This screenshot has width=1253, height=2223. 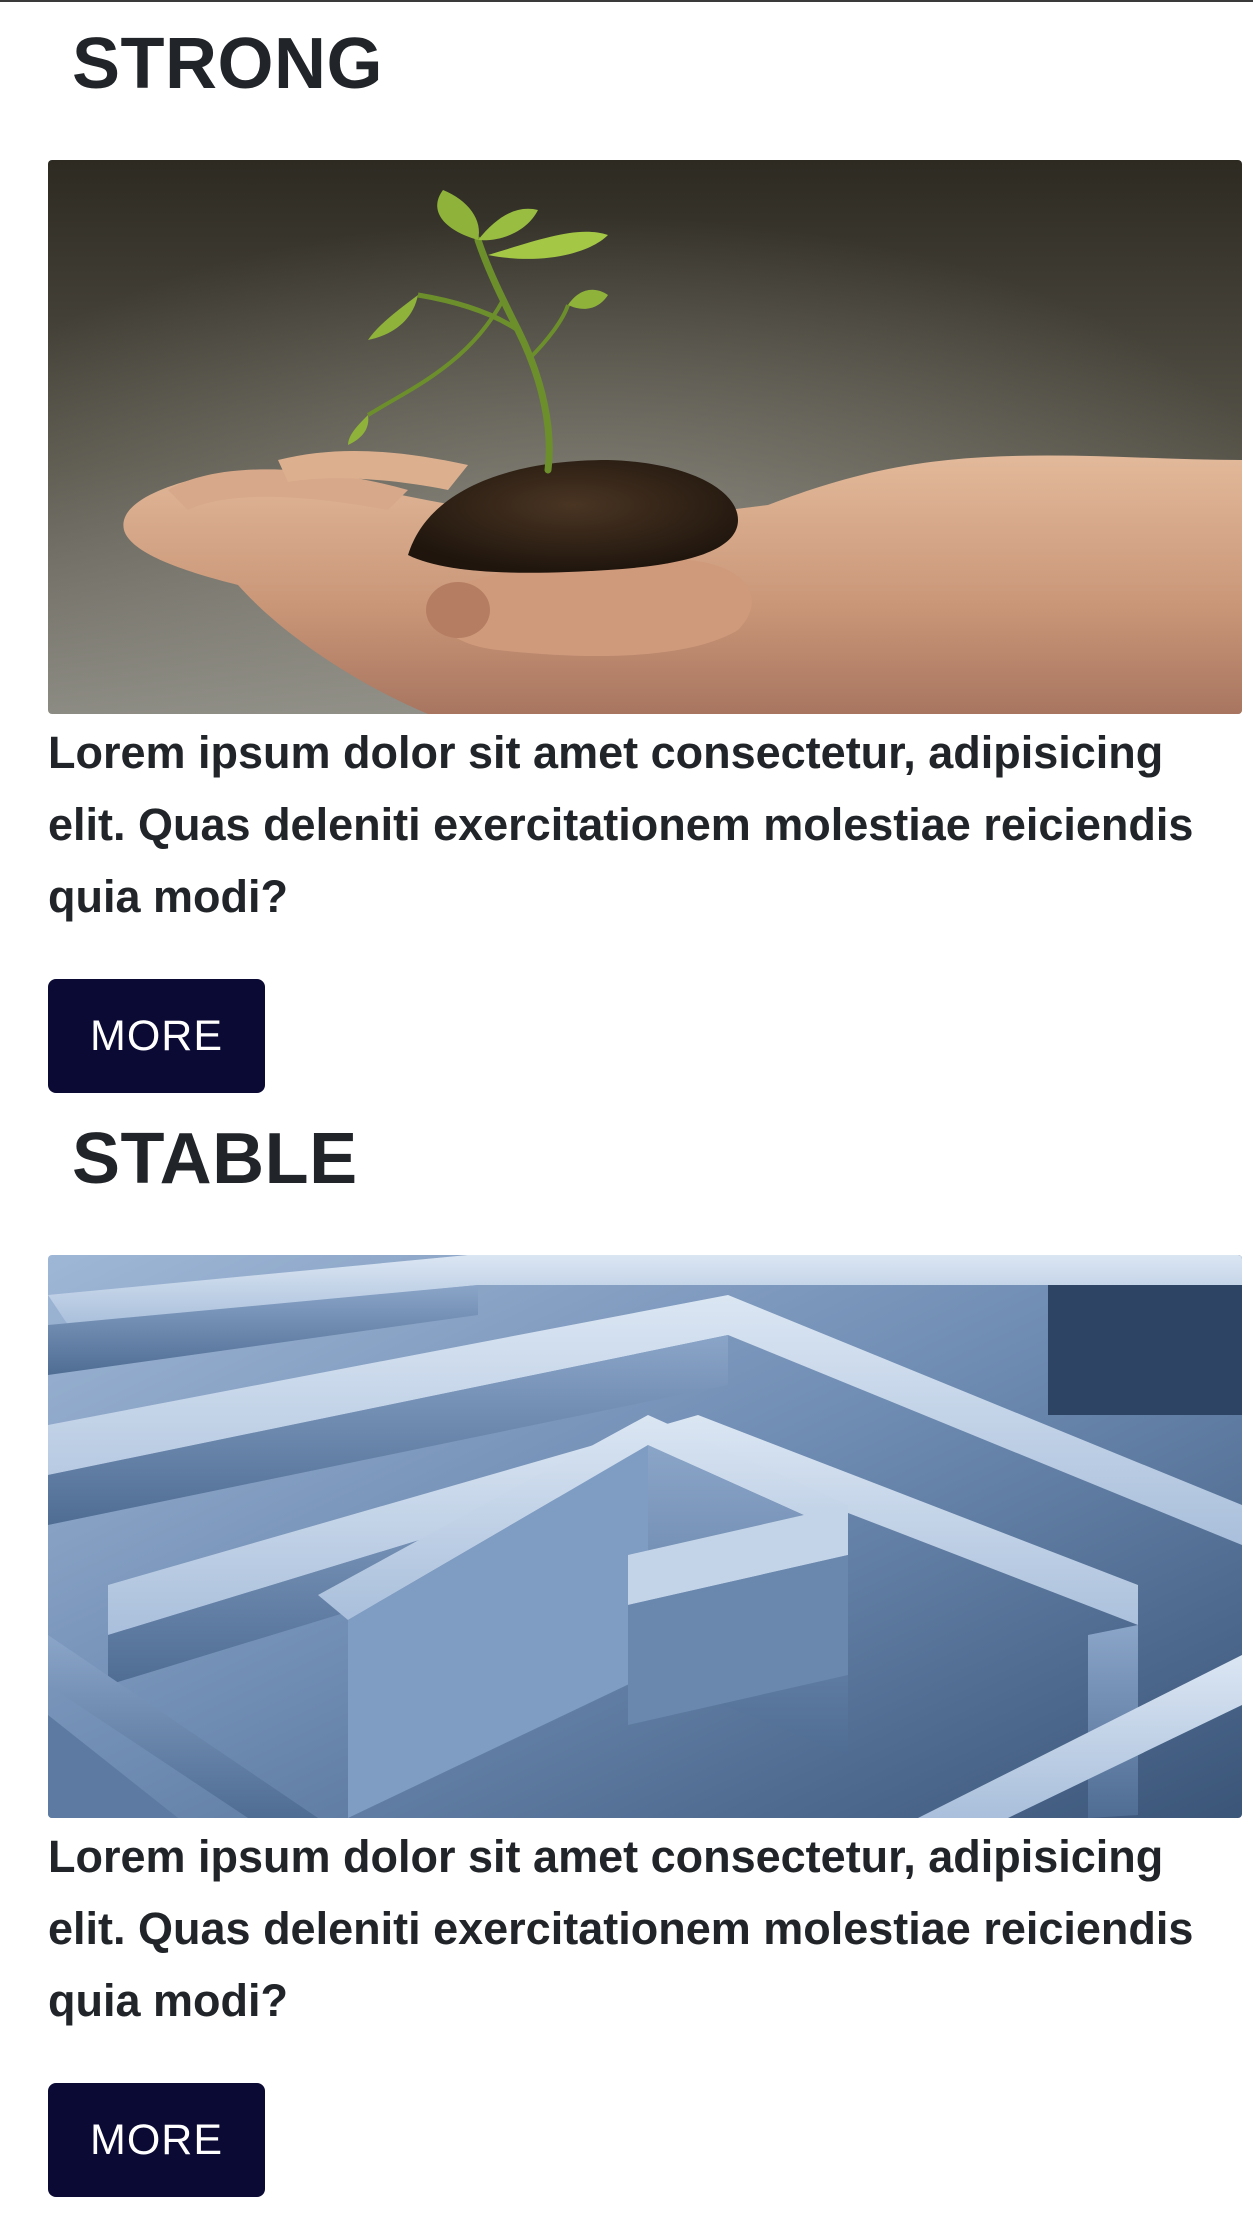 What do you see at coordinates (215, 1159) in the screenshot?
I see `card-title: STABLE` at bounding box center [215, 1159].